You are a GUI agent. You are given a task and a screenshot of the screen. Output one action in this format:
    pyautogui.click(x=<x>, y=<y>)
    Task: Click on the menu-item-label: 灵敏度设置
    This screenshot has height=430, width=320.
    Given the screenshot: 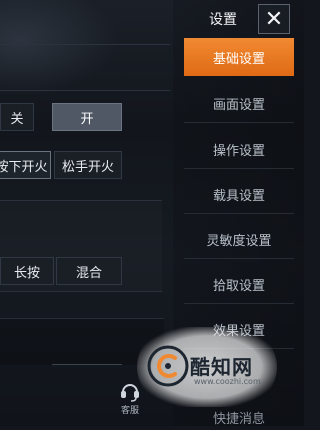 What is the action you would take?
    pyautogui.click(x=239, y=241)
    